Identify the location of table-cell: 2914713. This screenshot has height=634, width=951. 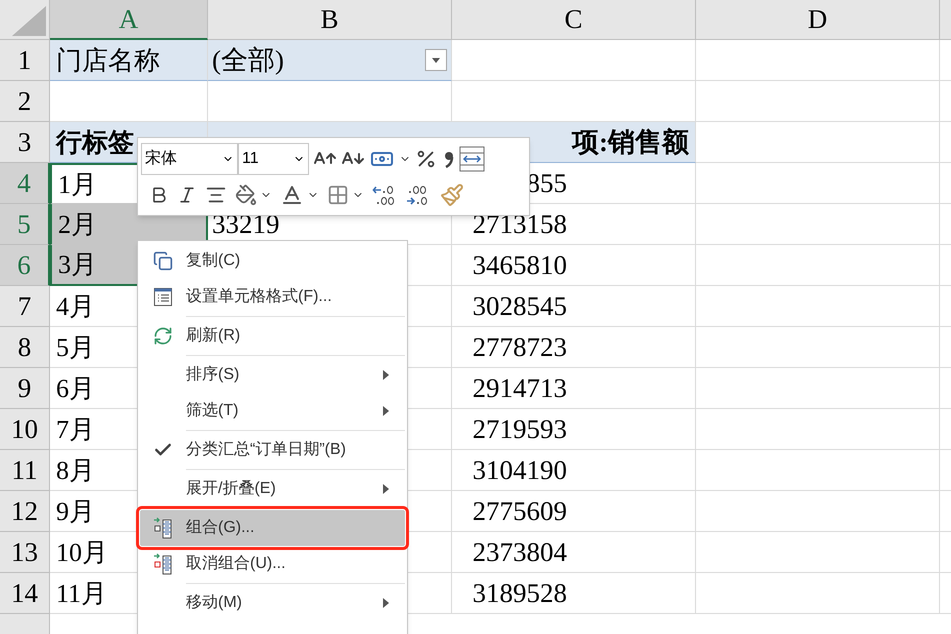
(574, 388).